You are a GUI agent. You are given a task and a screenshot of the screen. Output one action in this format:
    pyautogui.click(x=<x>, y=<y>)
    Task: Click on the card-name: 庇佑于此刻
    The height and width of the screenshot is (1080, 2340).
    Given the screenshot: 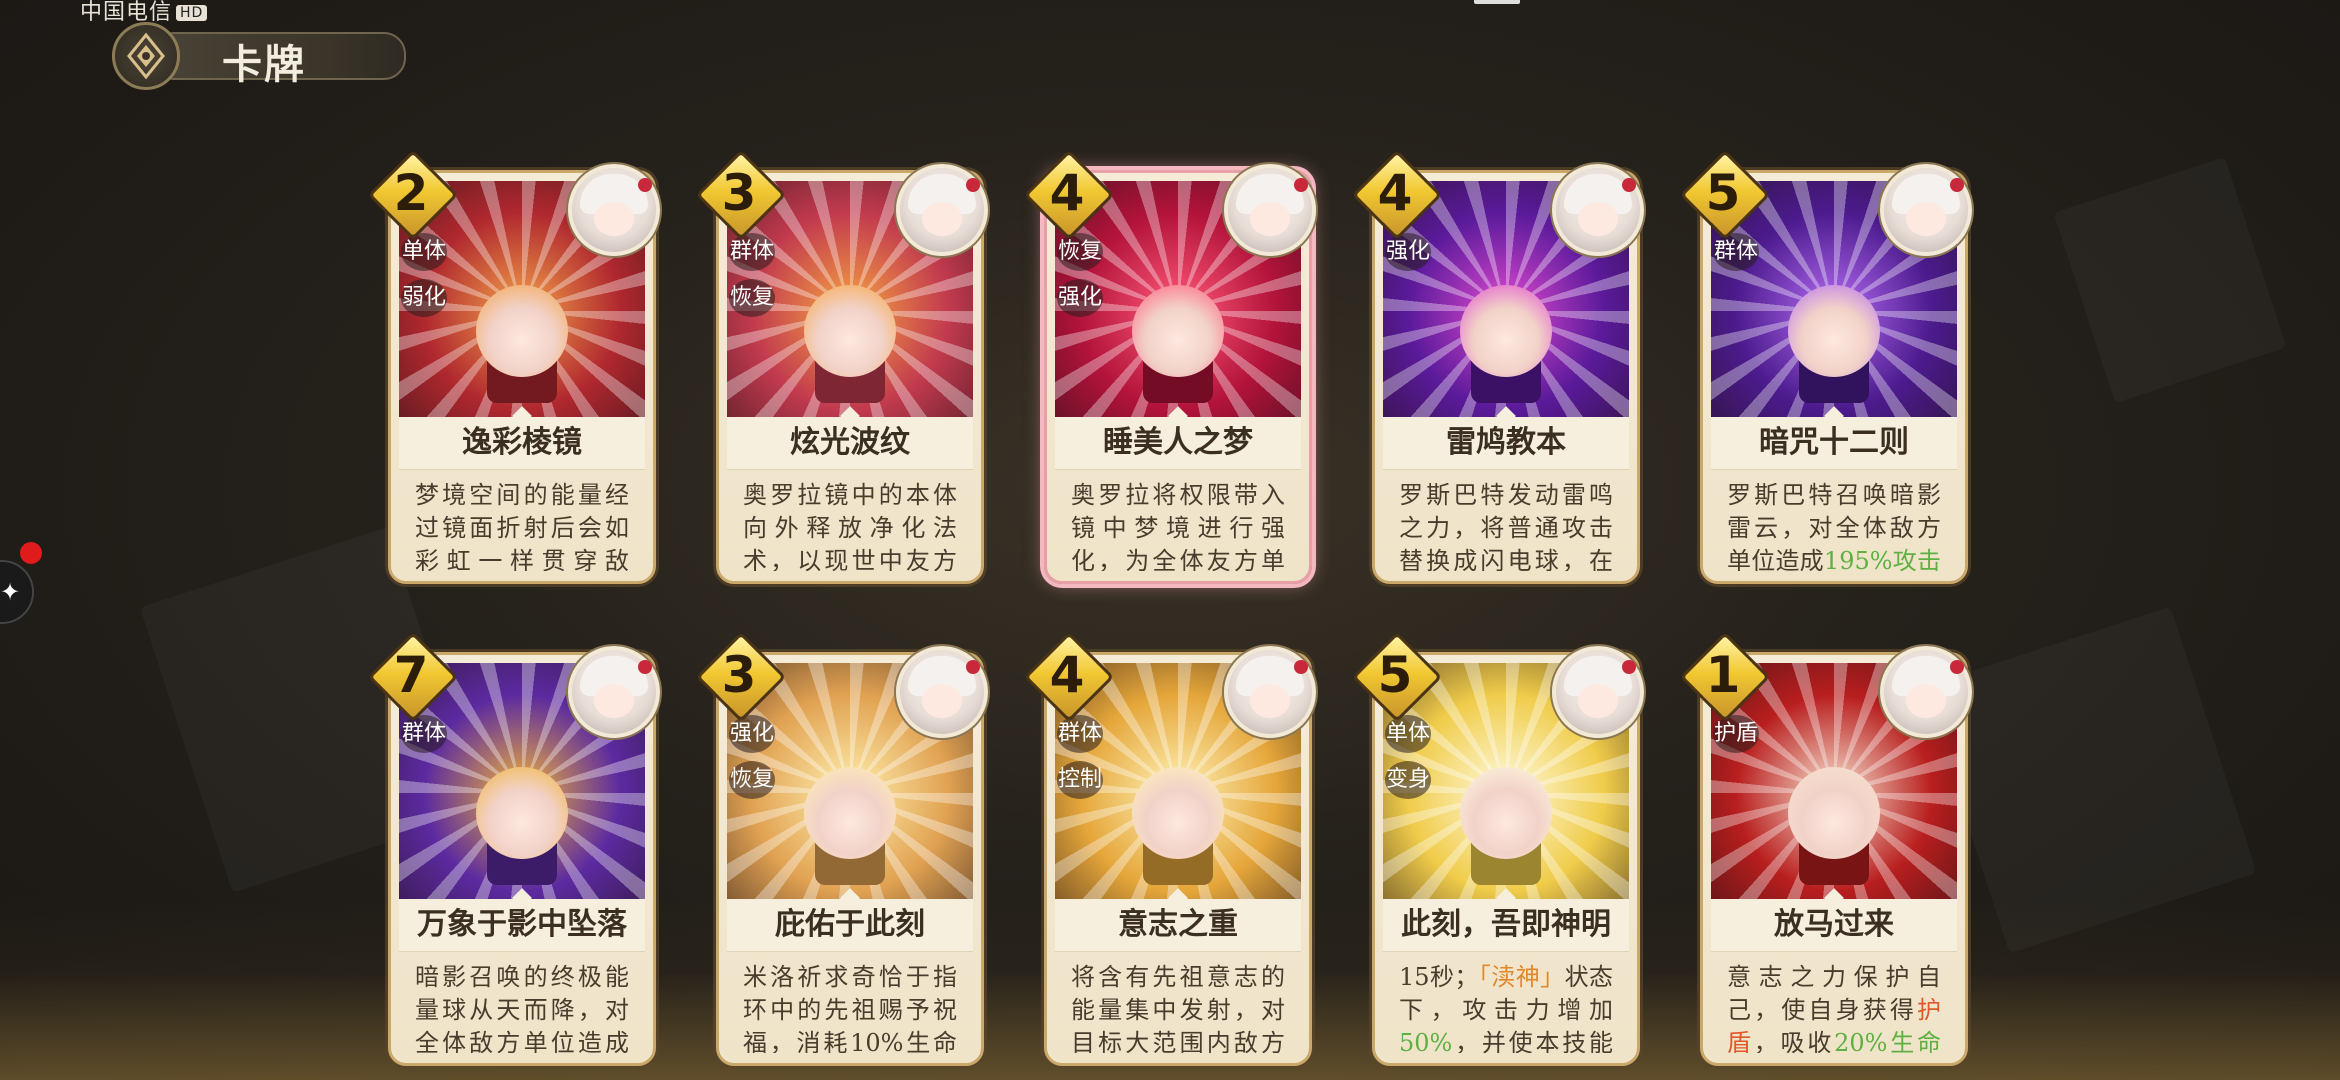 What is the action you would take?
    pyautogui.click(x=850, y=925)
    